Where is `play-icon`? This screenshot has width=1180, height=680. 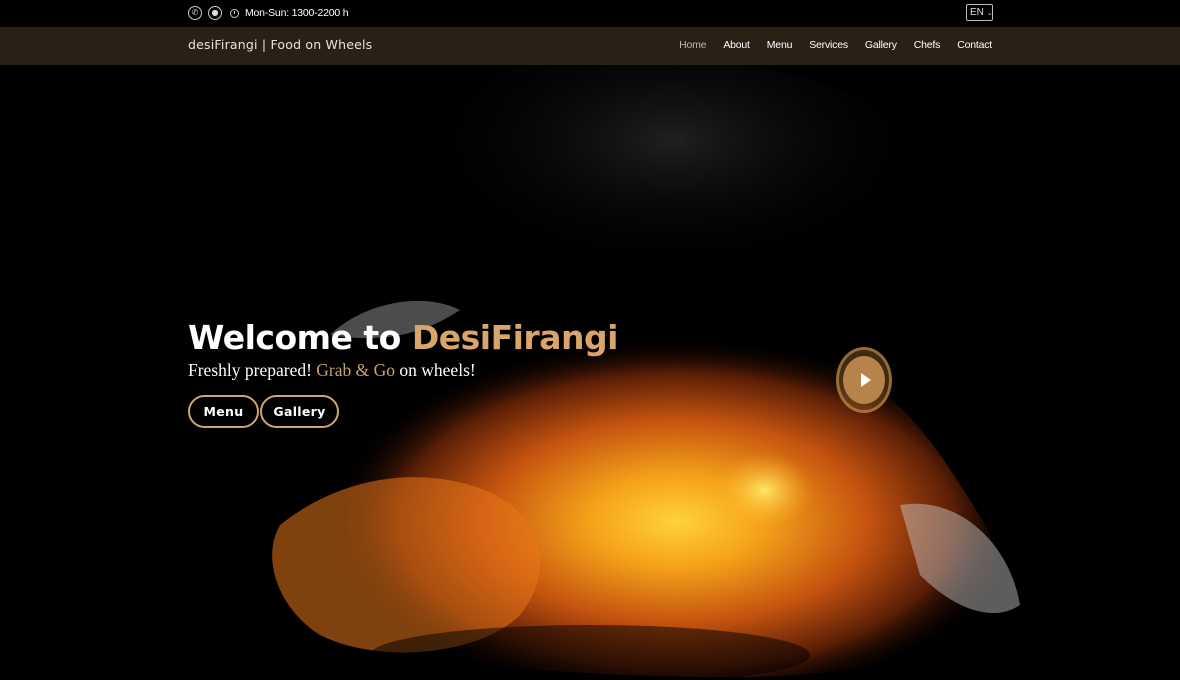 play-icon is located at coordinates (865, 380).